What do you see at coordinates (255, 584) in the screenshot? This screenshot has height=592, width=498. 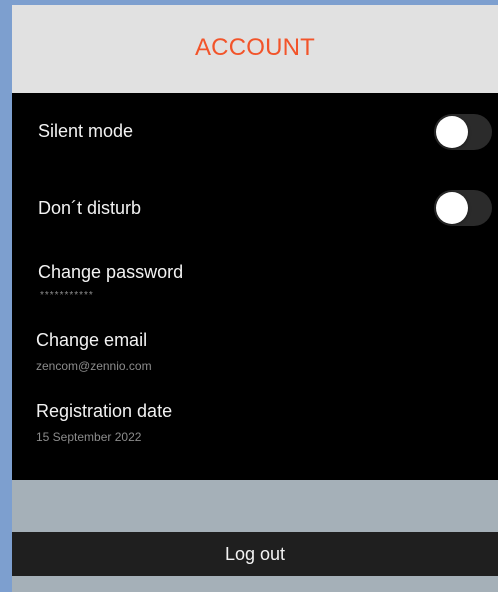 I see `bottom-bar` at bounding box center [255, 584].